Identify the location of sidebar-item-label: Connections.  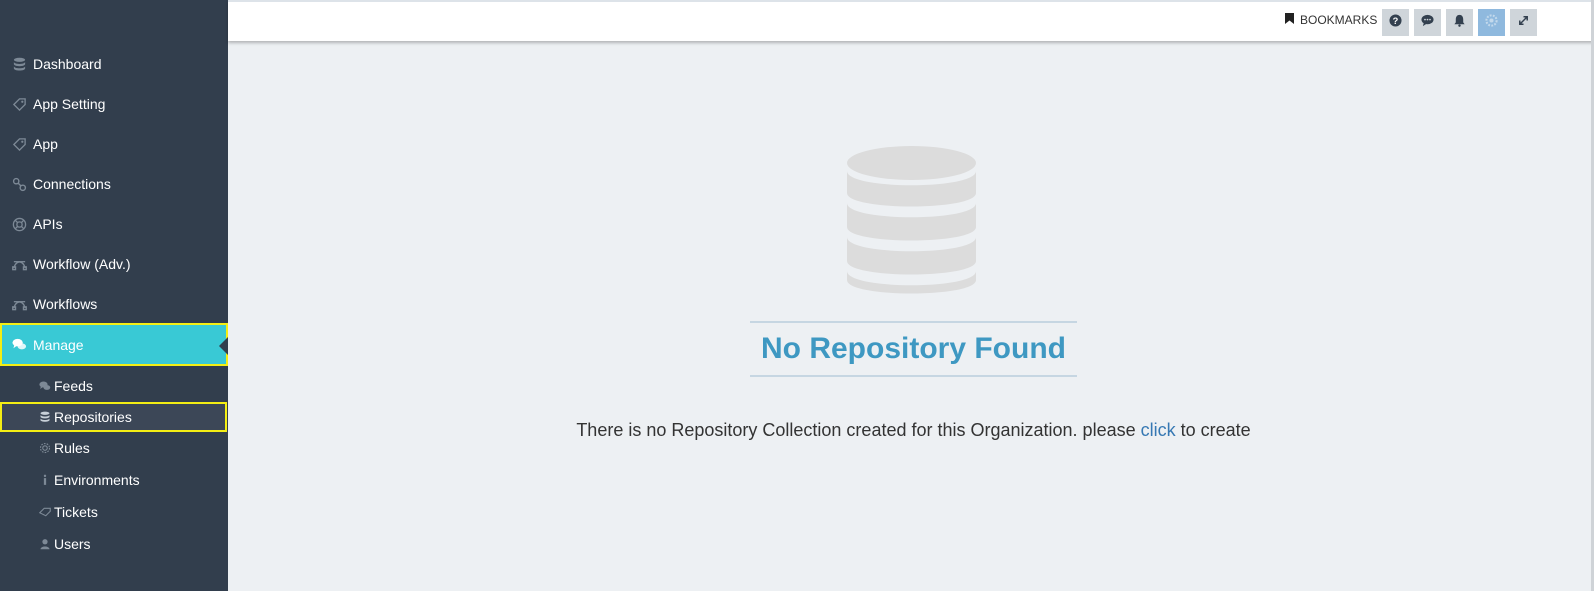
(72, 184).